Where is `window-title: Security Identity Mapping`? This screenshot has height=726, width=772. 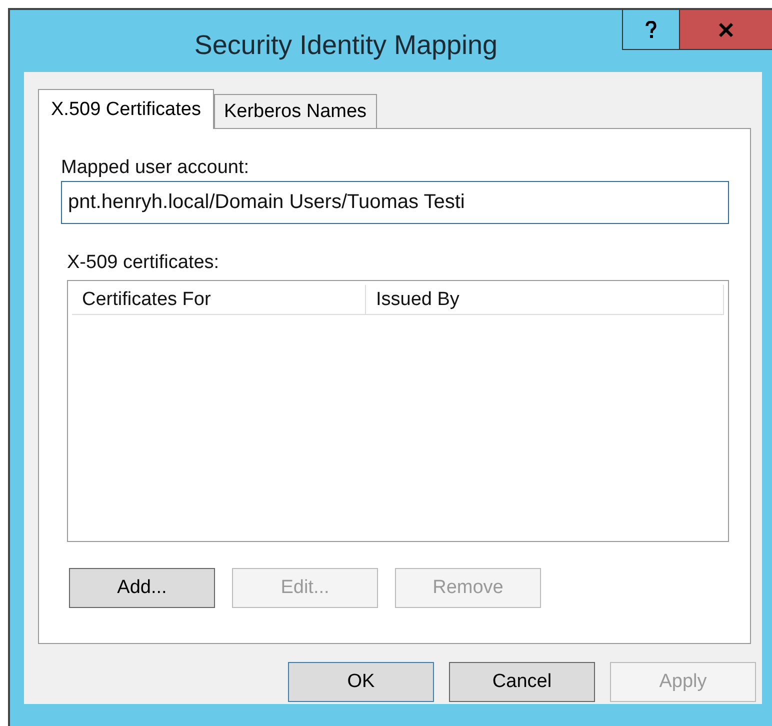 window-title: Security Identity Mapping is located at coordinates (346, 45).